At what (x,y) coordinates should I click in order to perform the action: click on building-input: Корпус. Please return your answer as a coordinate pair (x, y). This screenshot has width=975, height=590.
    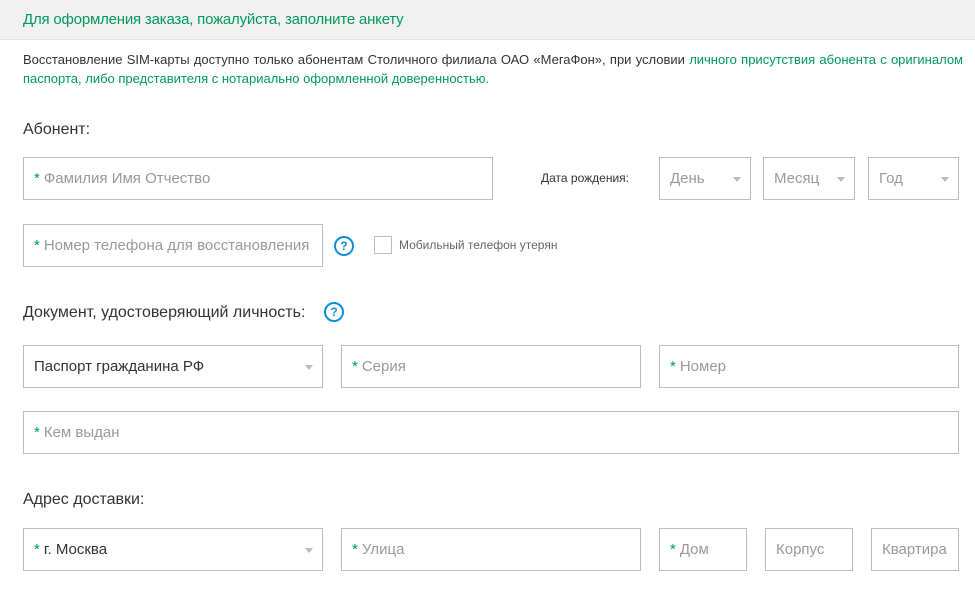
    Looking at the image, I should click on (809, 549).